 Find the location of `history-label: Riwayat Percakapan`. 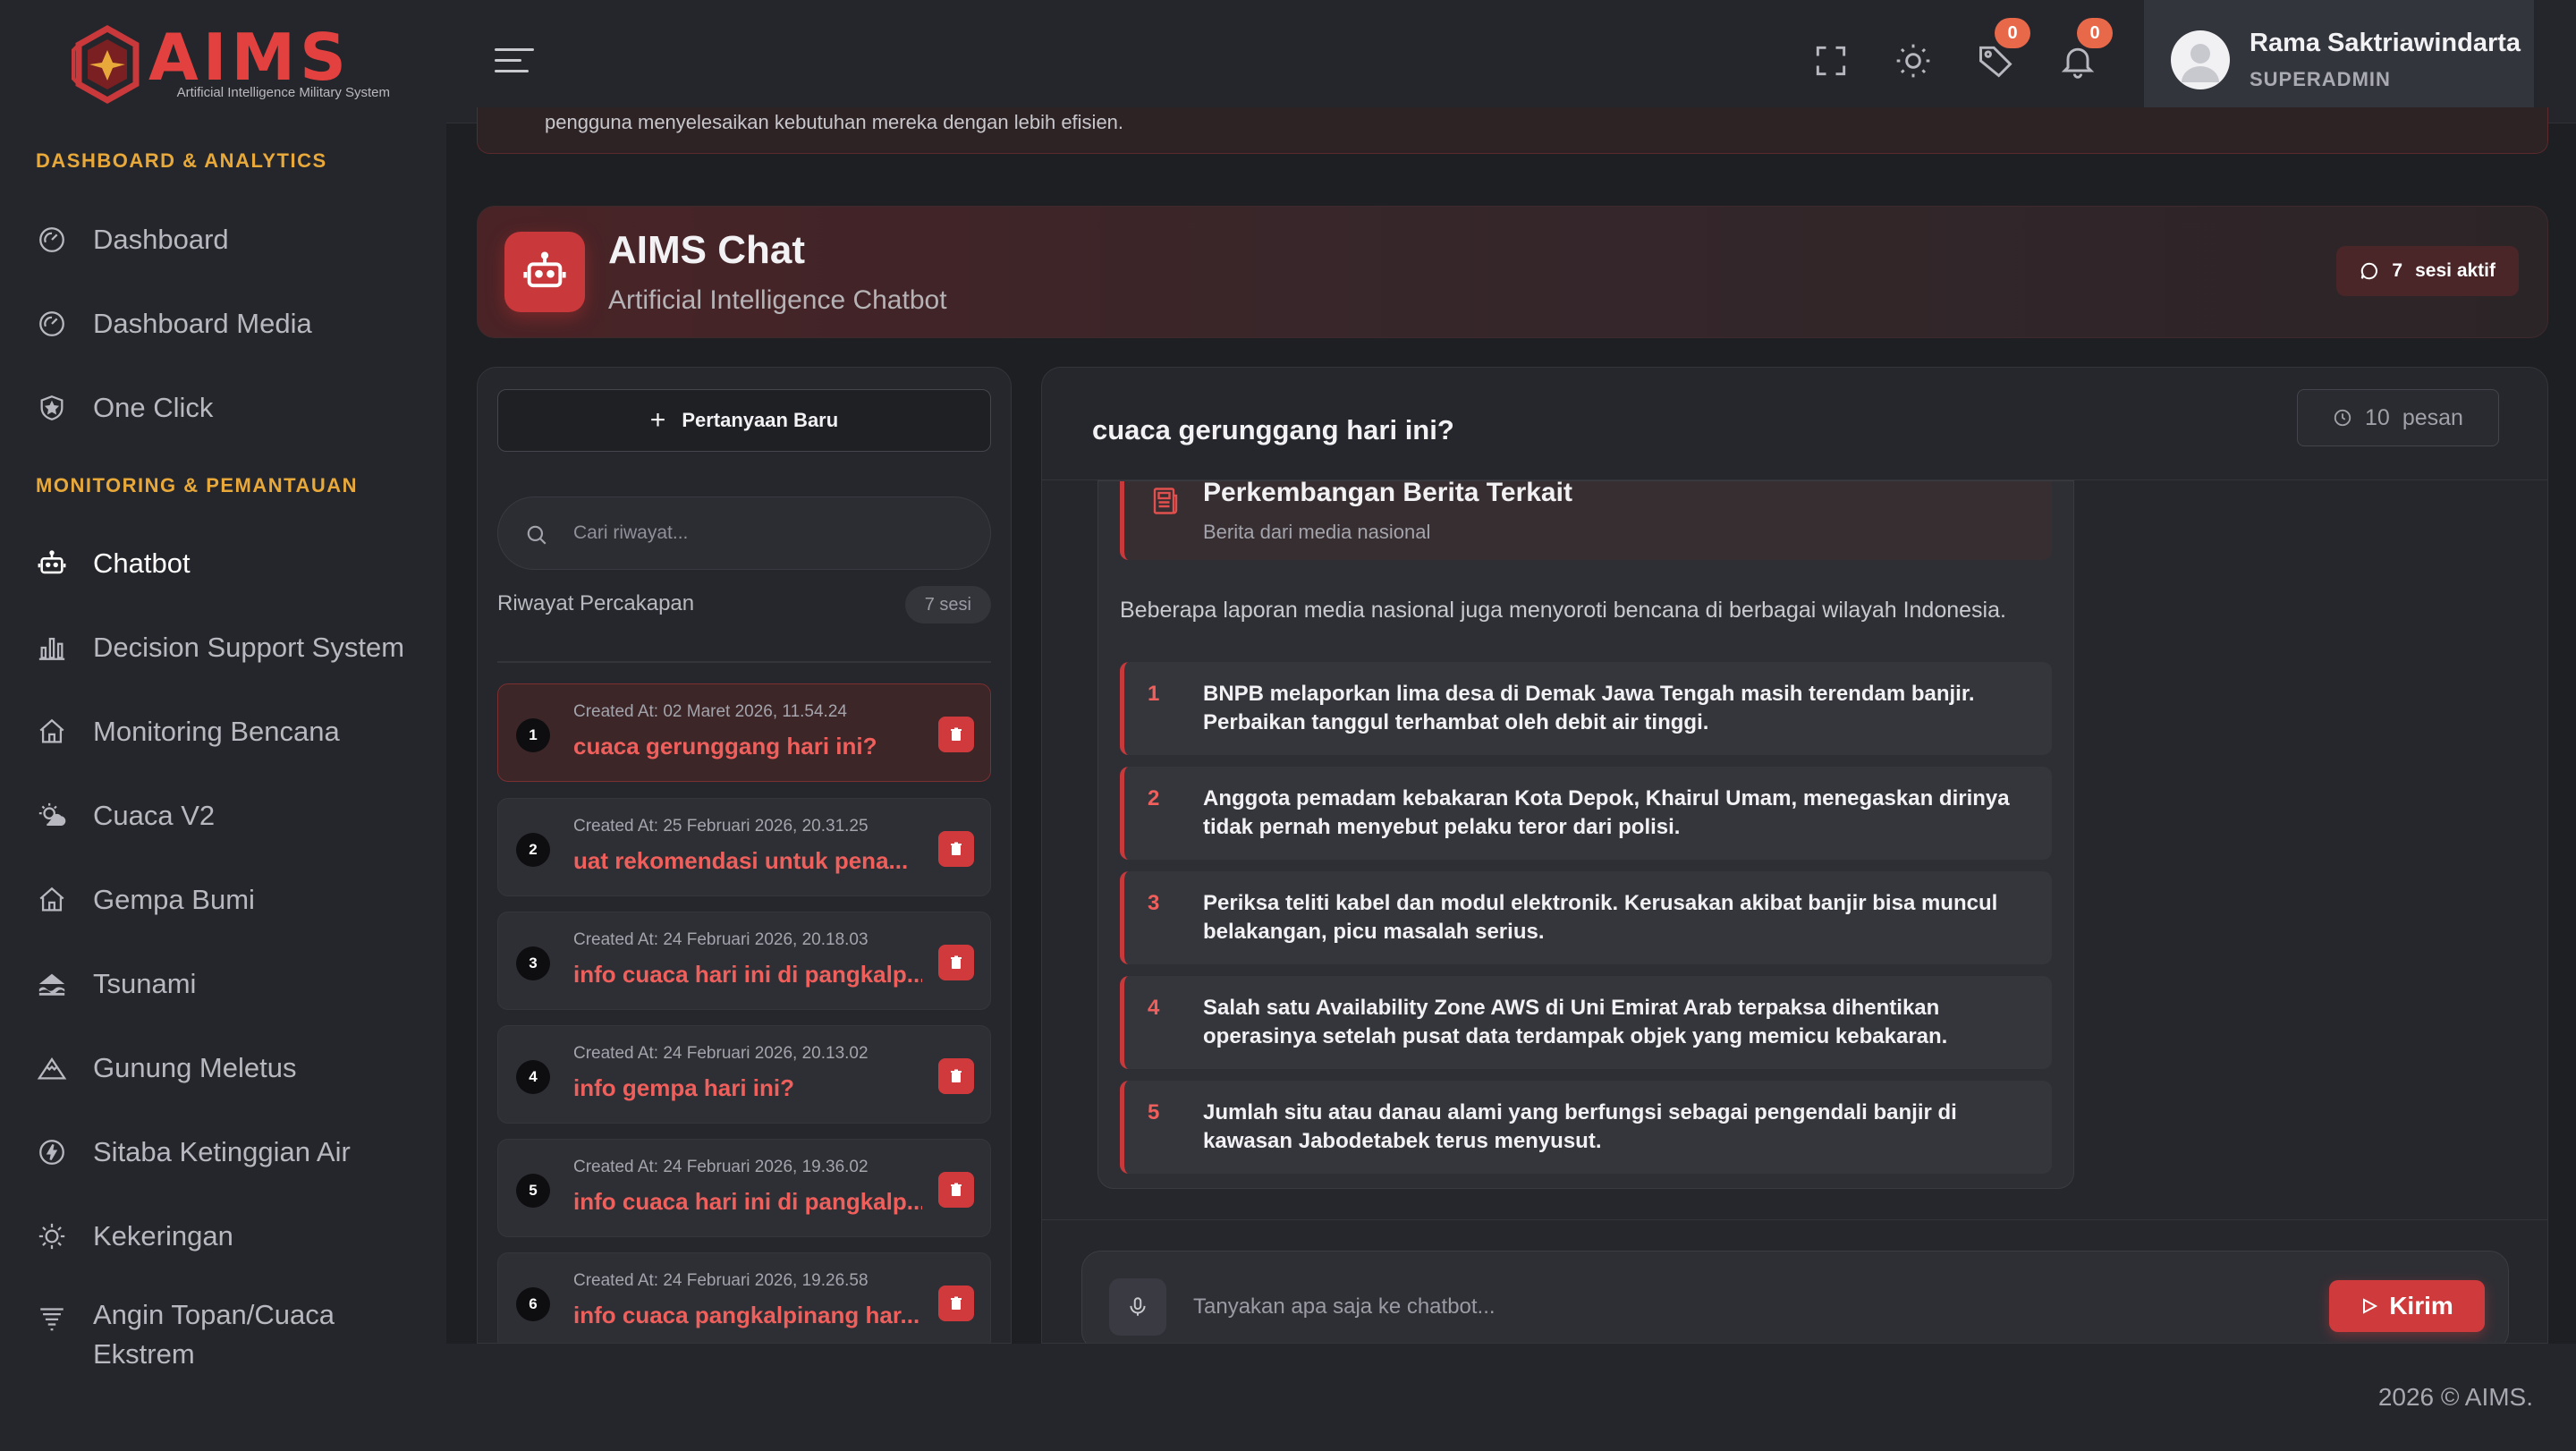

history-label: Riwayat Percakapan is located at coordinates (596, 603).